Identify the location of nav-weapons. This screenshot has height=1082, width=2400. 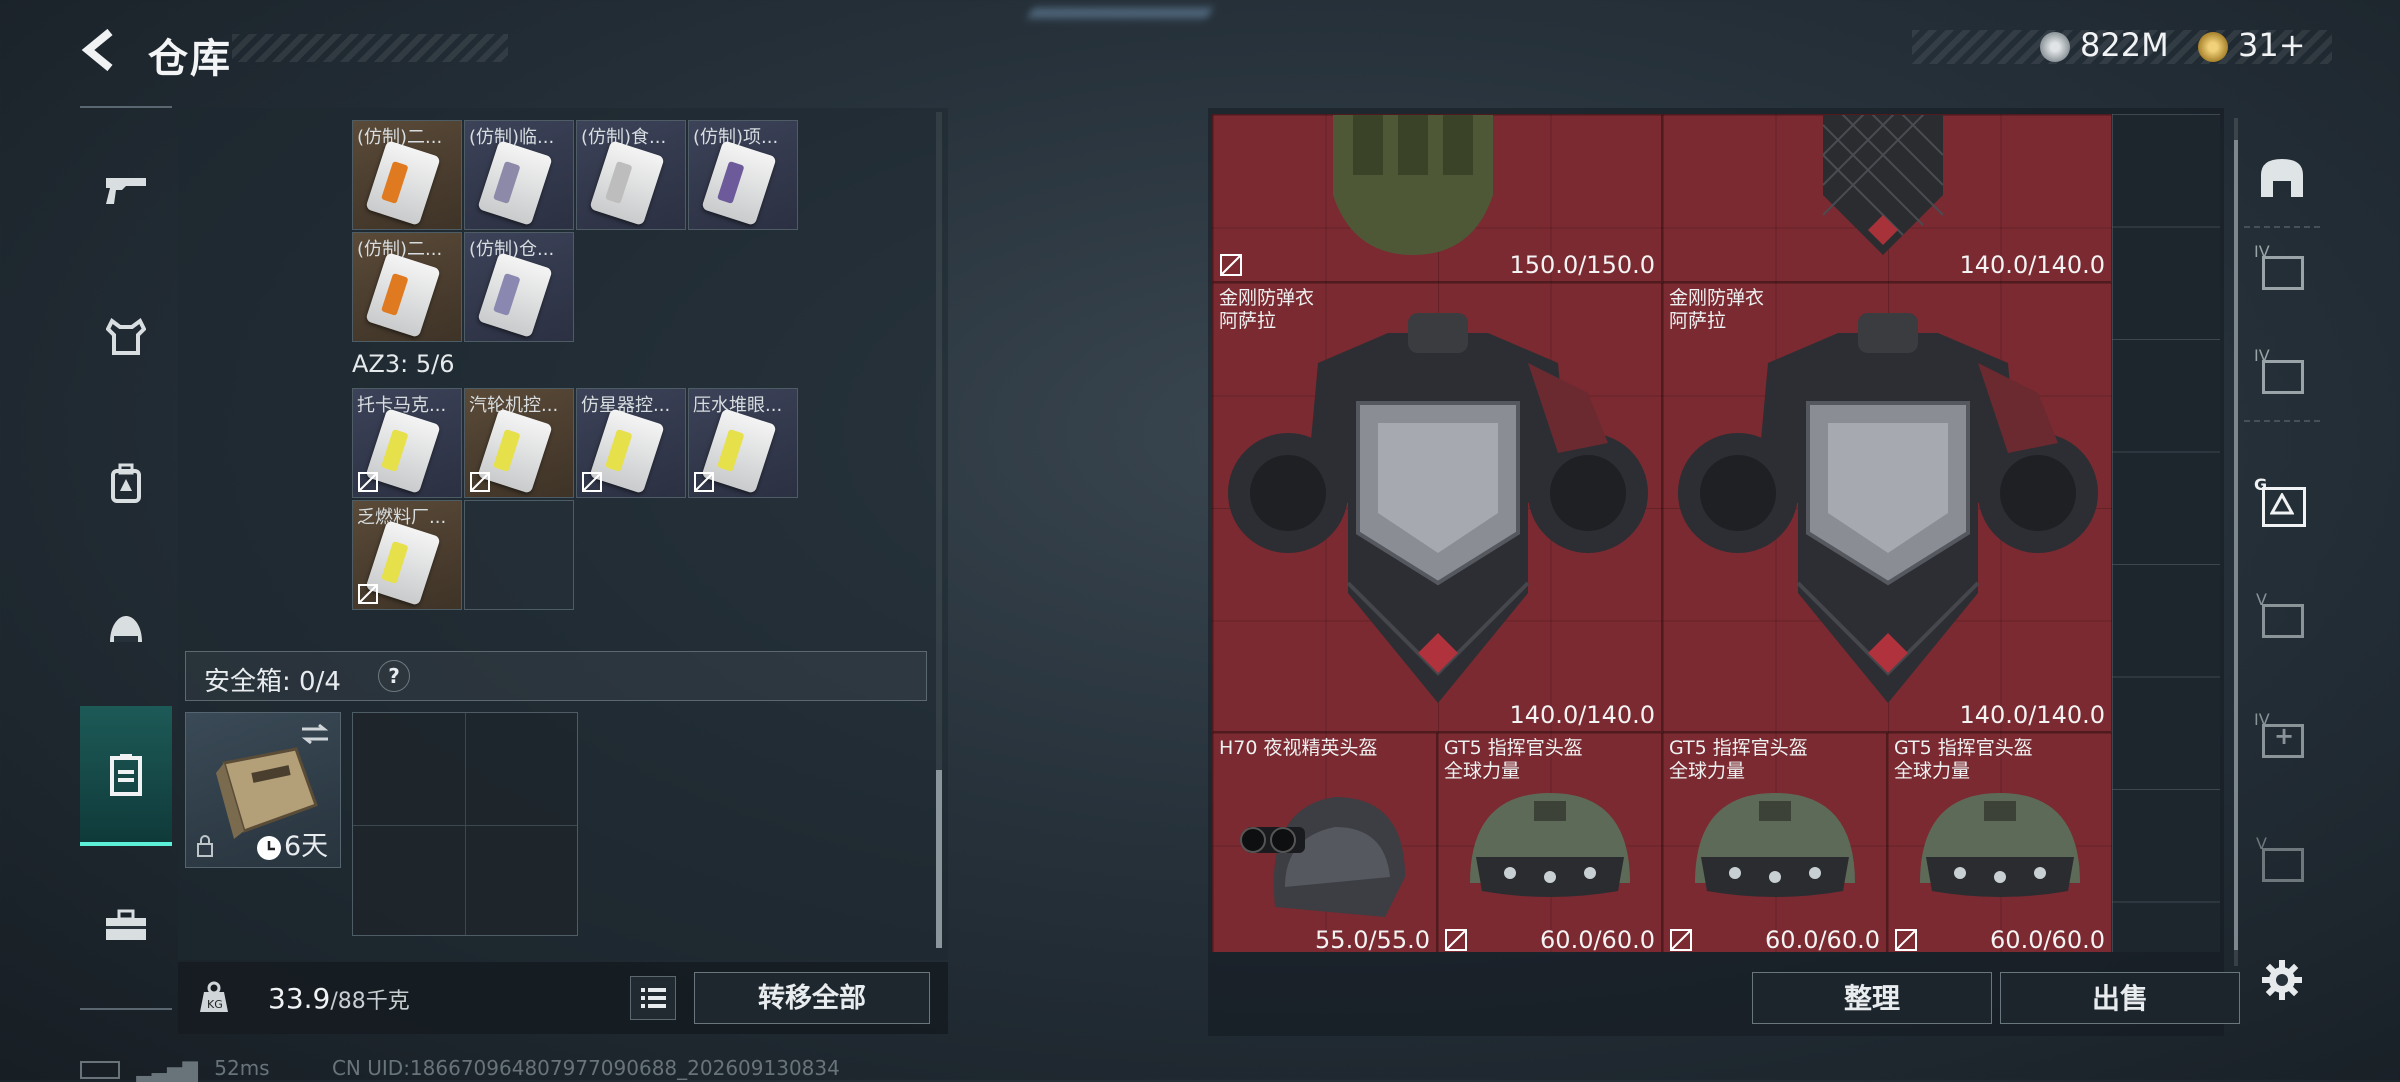
(126, 189).